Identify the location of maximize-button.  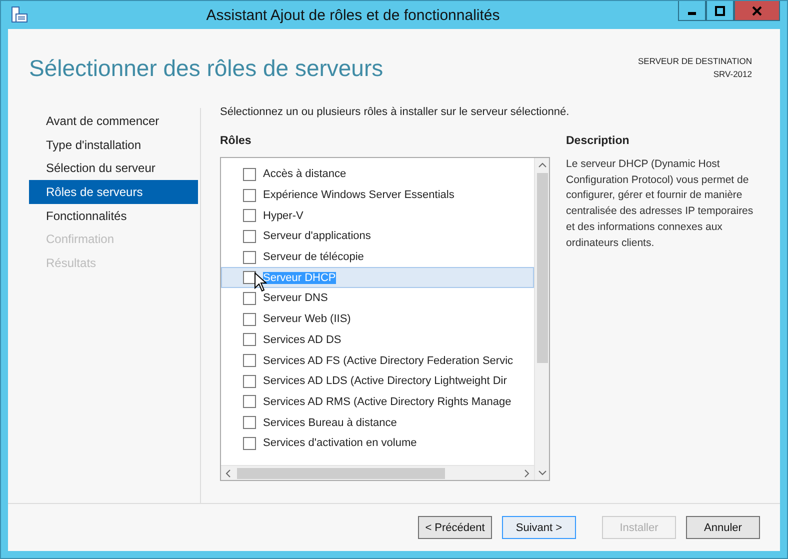
(720, 11).